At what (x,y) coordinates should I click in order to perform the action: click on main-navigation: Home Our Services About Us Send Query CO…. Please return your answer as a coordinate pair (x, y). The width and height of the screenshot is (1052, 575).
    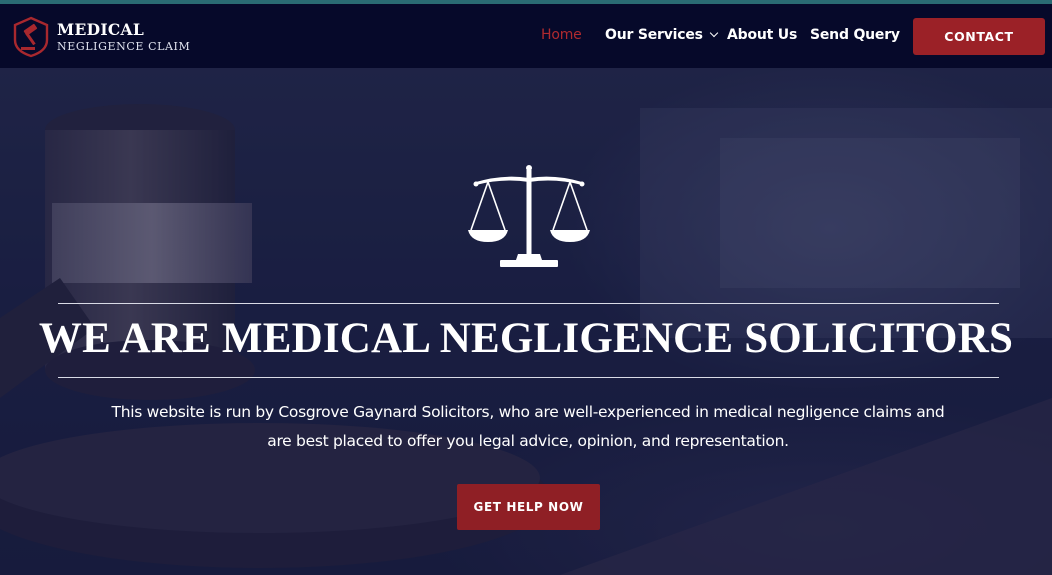
    Looking at the image, I should click on (526, 36).